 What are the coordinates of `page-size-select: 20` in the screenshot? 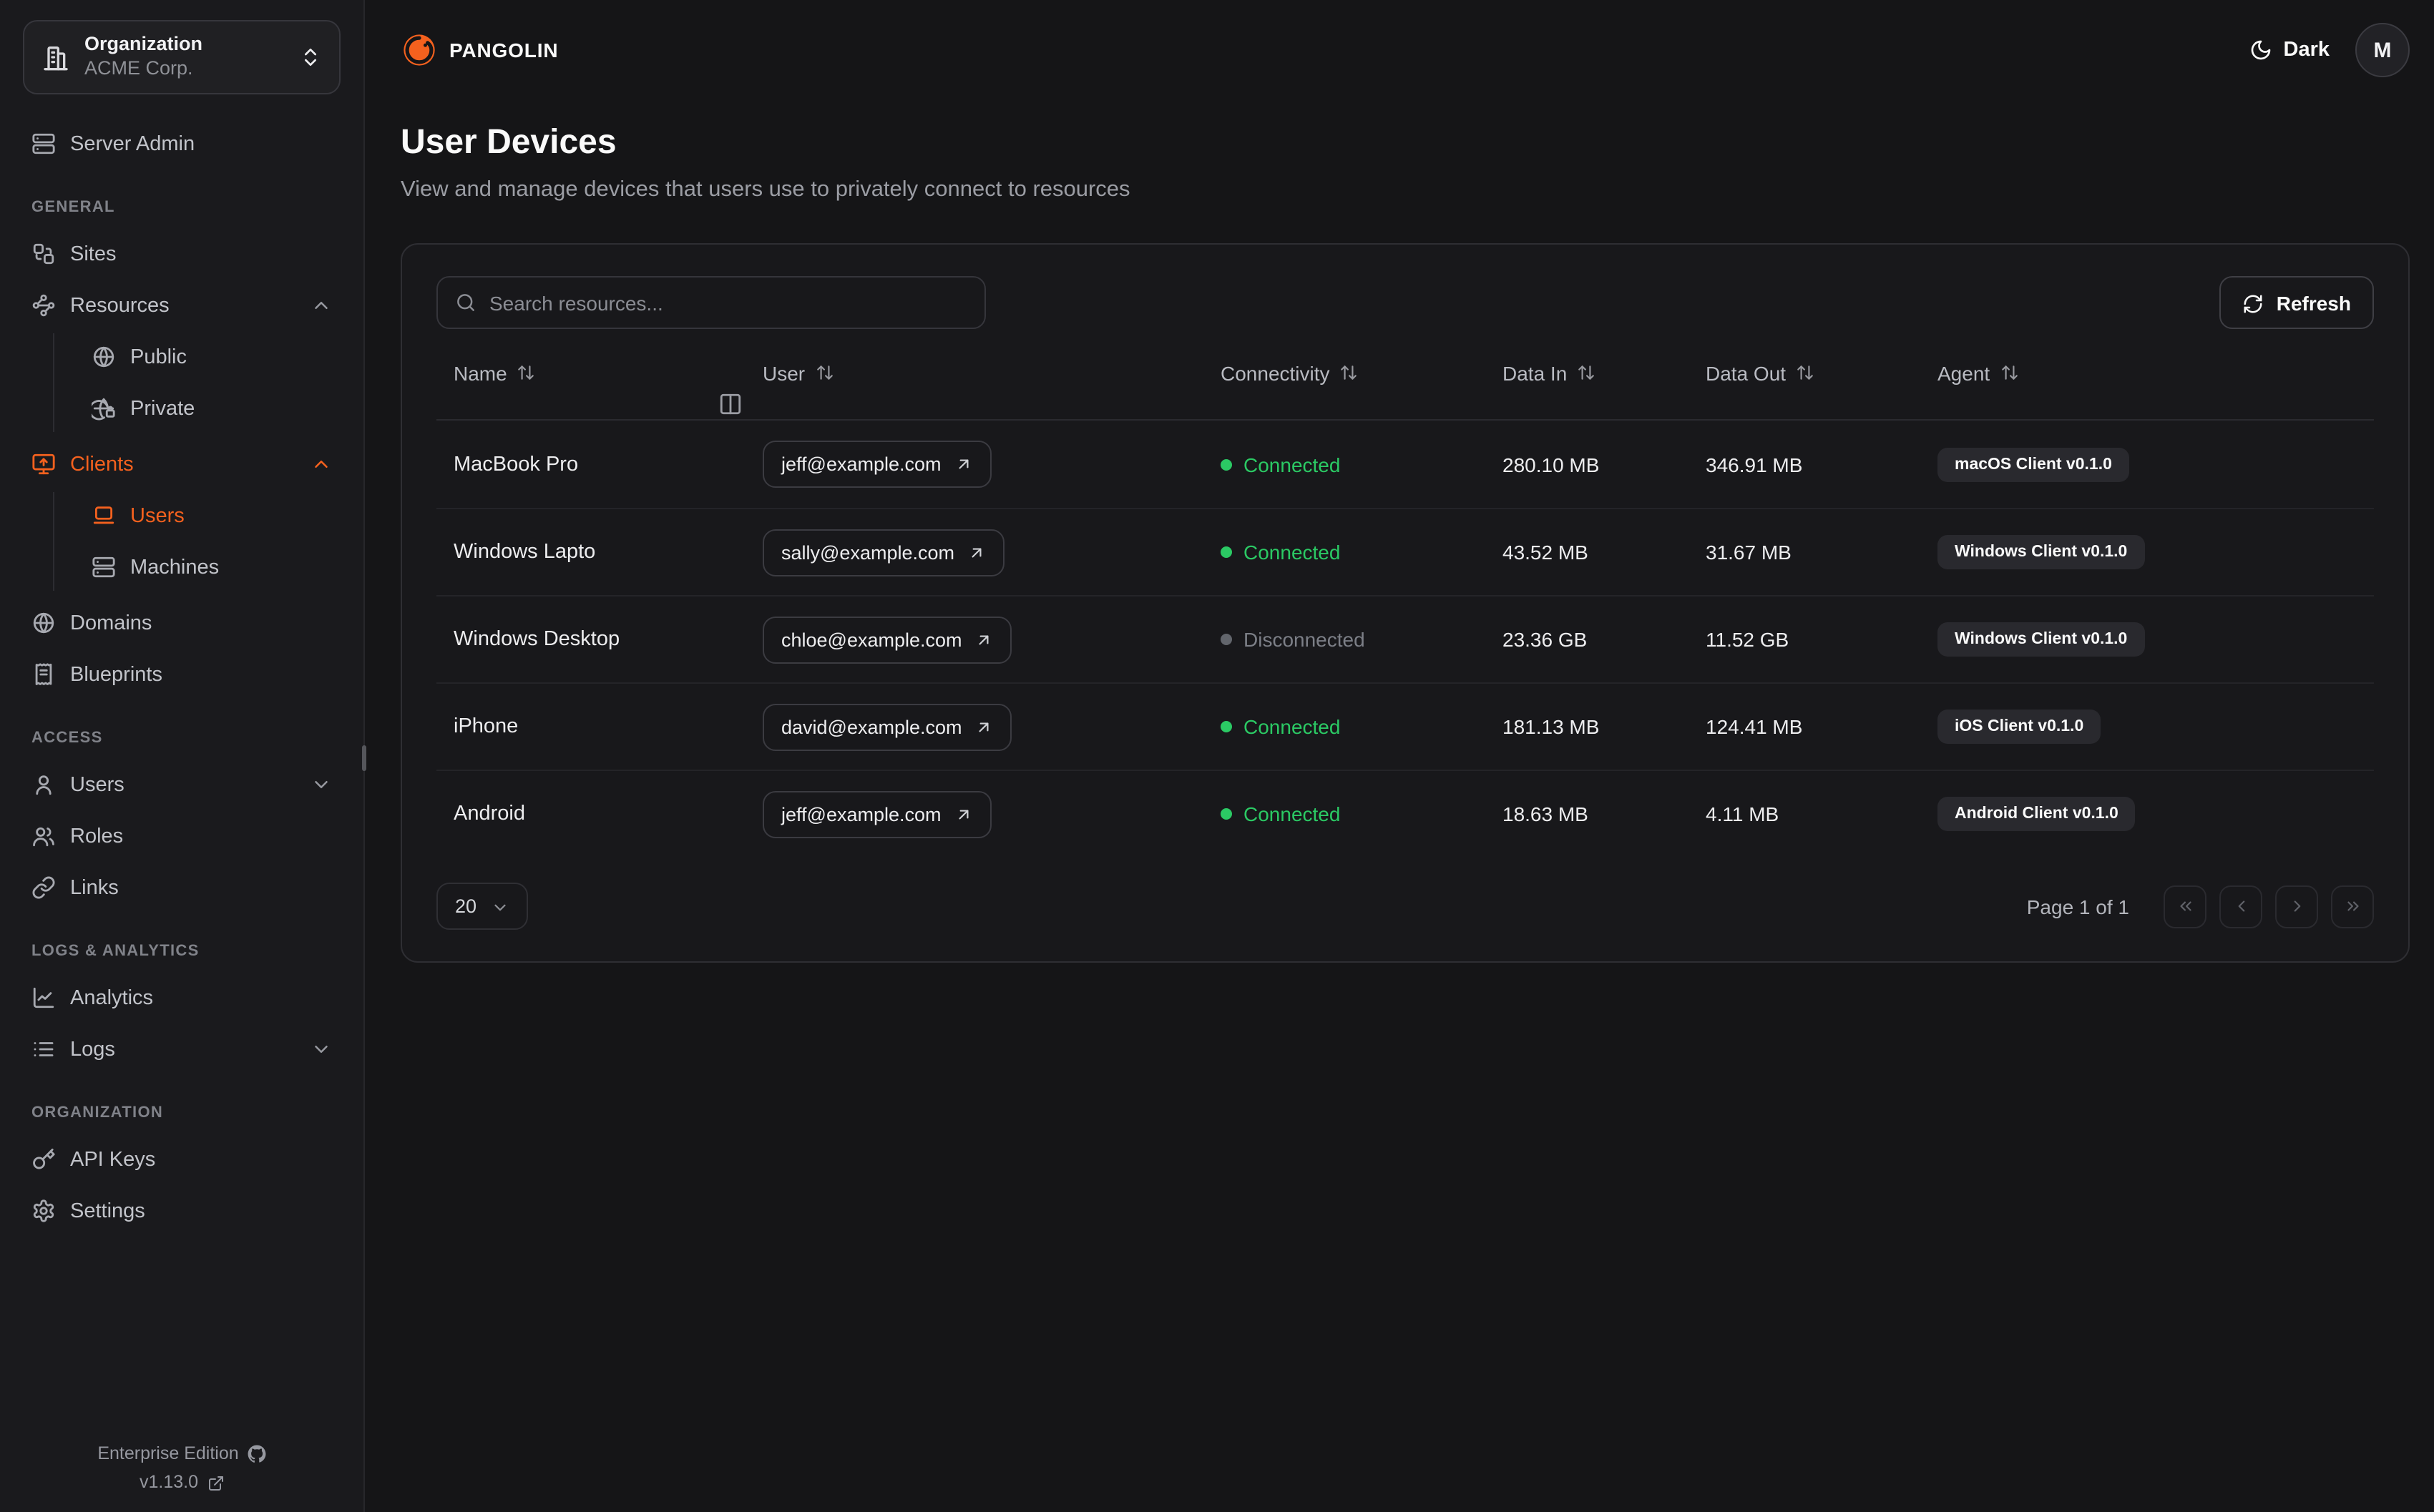 It's located at (482, 906).